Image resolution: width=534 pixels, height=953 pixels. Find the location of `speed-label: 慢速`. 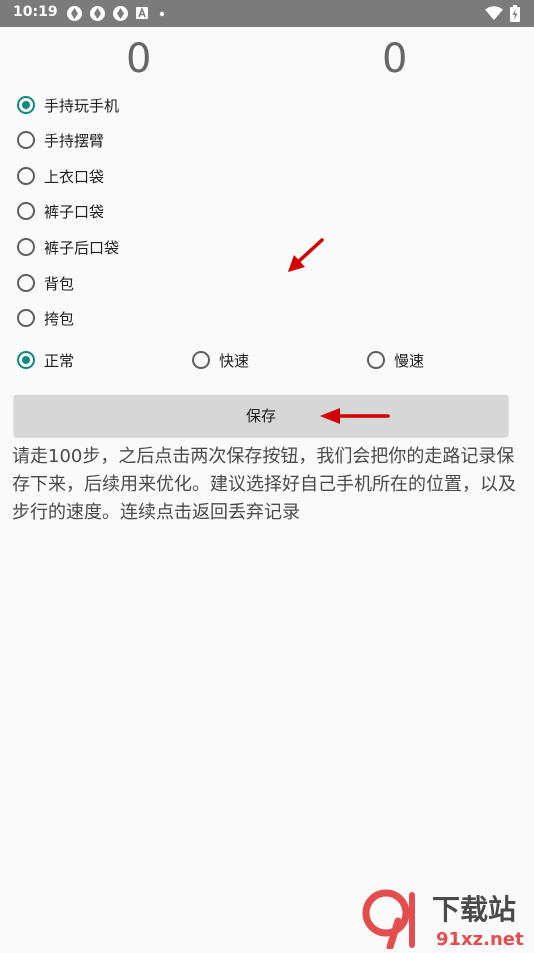

speed-label: 慢速 is located at coordinates (409, 360).